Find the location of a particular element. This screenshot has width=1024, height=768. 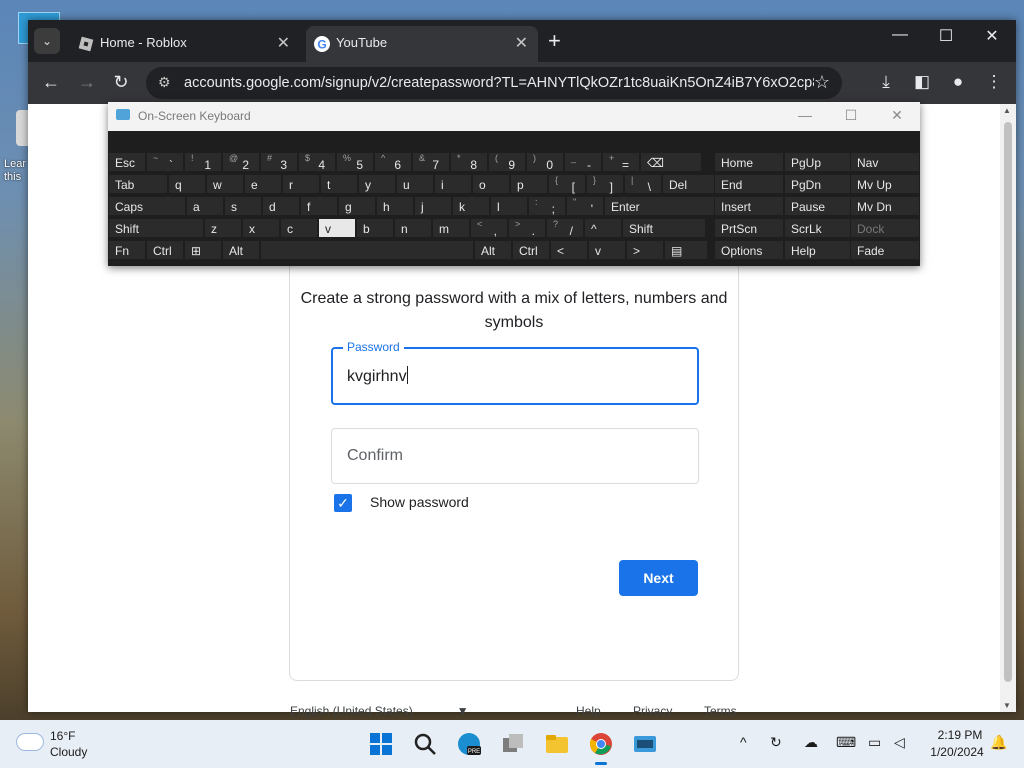

osk-key: ^ 6 is located at coordinates (393, 162).